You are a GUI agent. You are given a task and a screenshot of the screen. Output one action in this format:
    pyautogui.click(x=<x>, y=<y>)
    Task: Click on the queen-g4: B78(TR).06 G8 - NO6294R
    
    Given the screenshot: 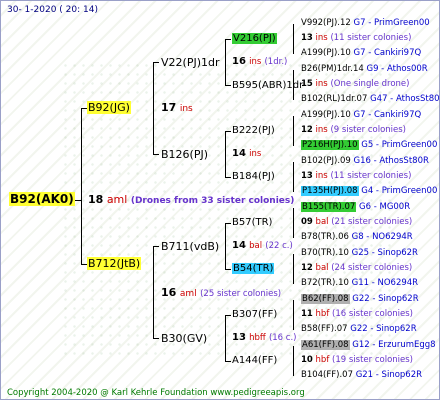 What is the action you would take?
    pyautogui.click(x=357, y=237)
    